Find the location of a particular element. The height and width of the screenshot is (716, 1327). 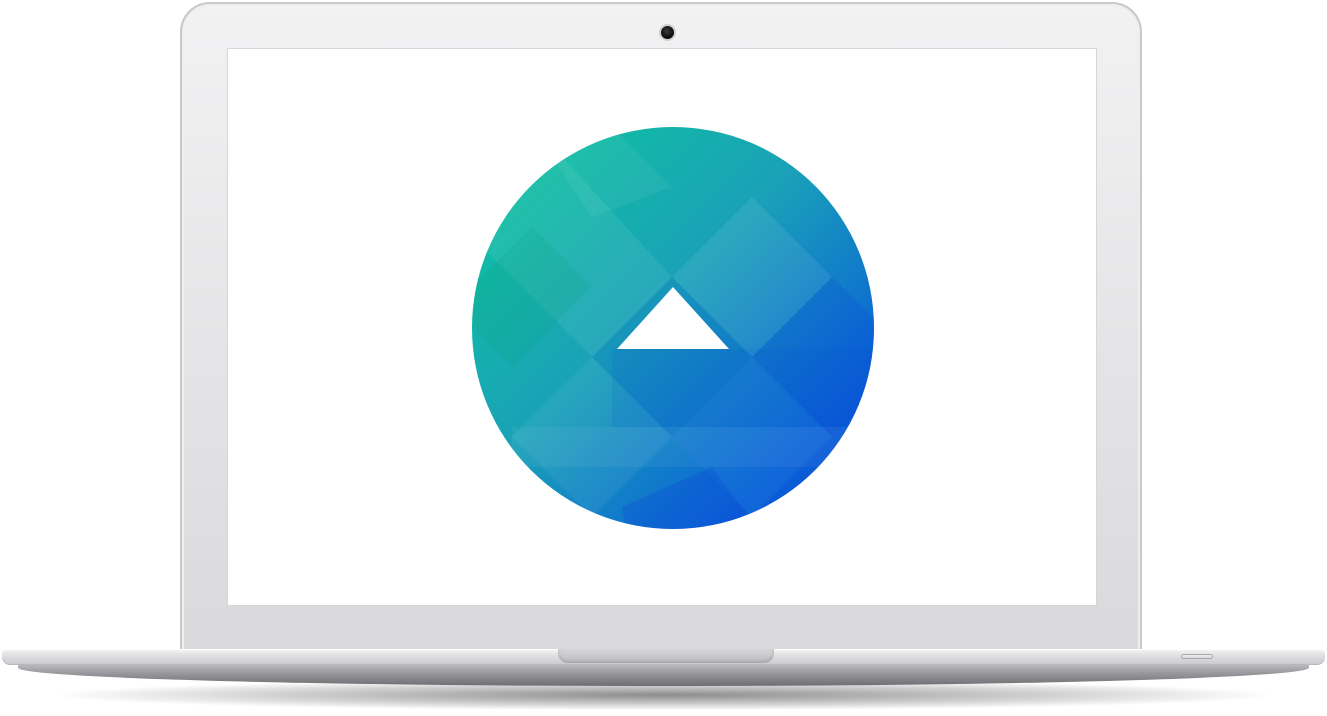

power-indicator-icon is located at coordinates (1197, 656).